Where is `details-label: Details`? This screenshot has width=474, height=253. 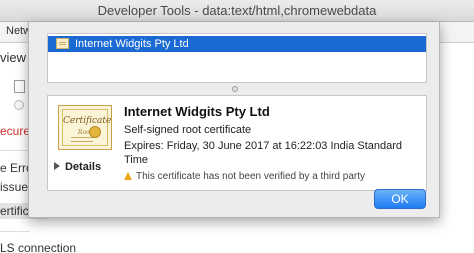 details-label: Details is located at coordinates (83, 167).